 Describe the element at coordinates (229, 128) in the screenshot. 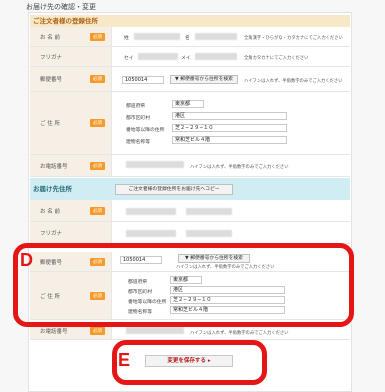

I see `street-input: 芝２−２９−１０` at that location.